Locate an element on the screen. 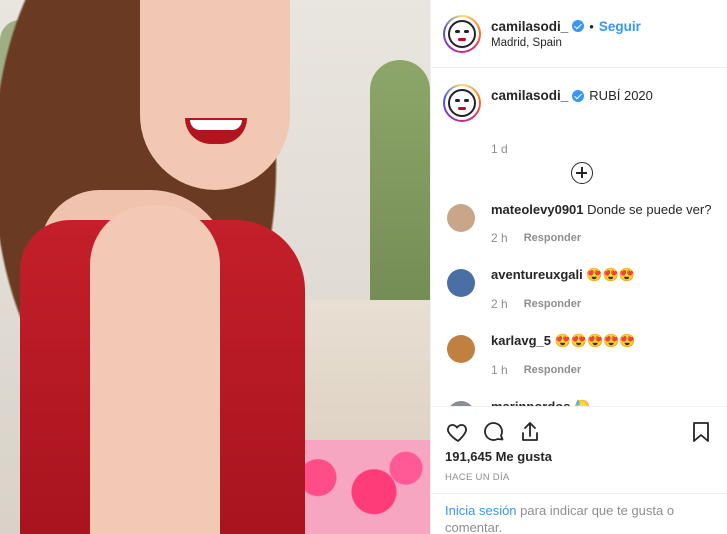  photo-smile is located at coordinates (216, 125).